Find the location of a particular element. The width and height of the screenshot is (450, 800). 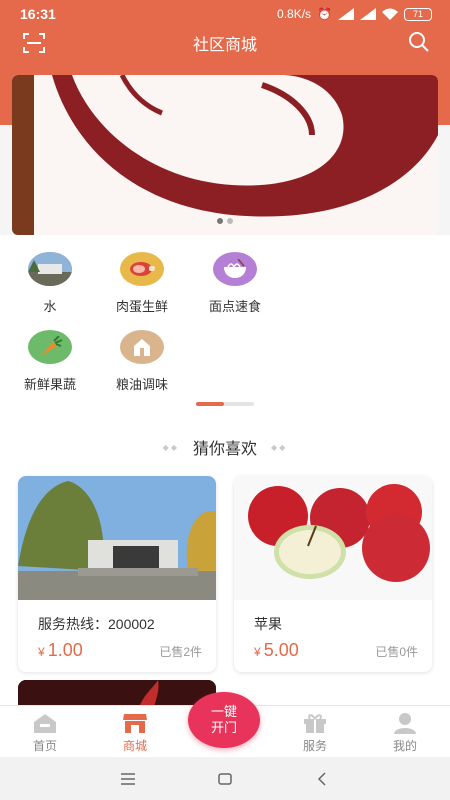

page-title: 社区商城 is located at coordinates (224, 45).